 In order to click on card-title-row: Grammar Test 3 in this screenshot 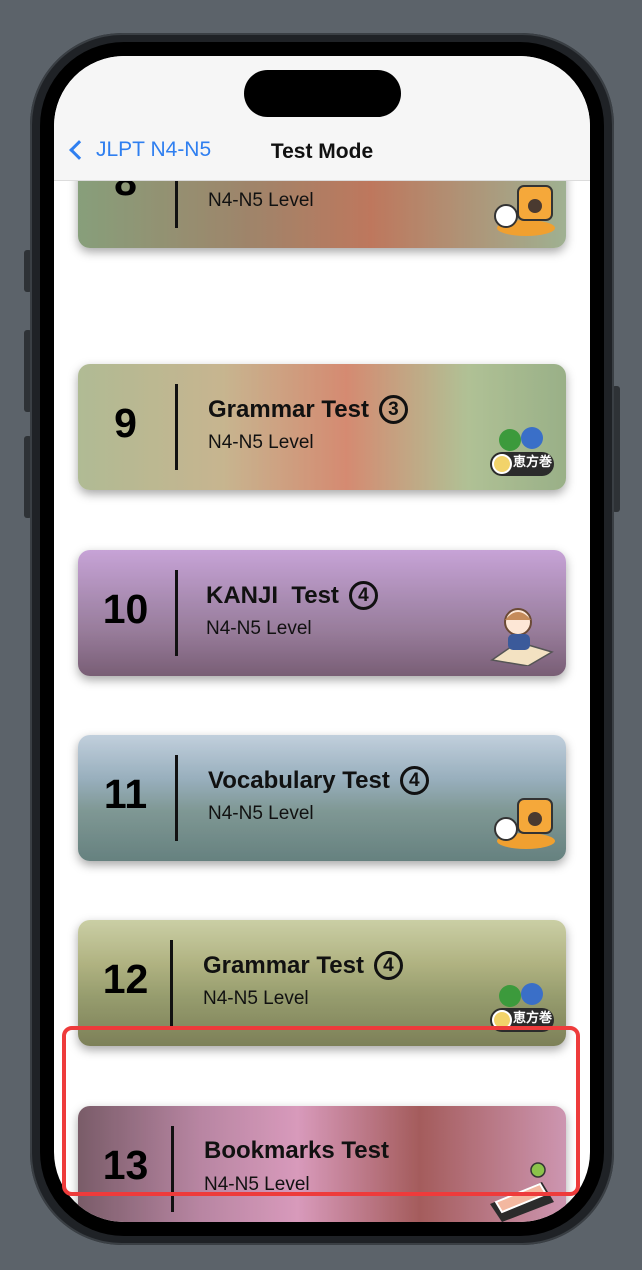, I will do `click(308, 409)`.